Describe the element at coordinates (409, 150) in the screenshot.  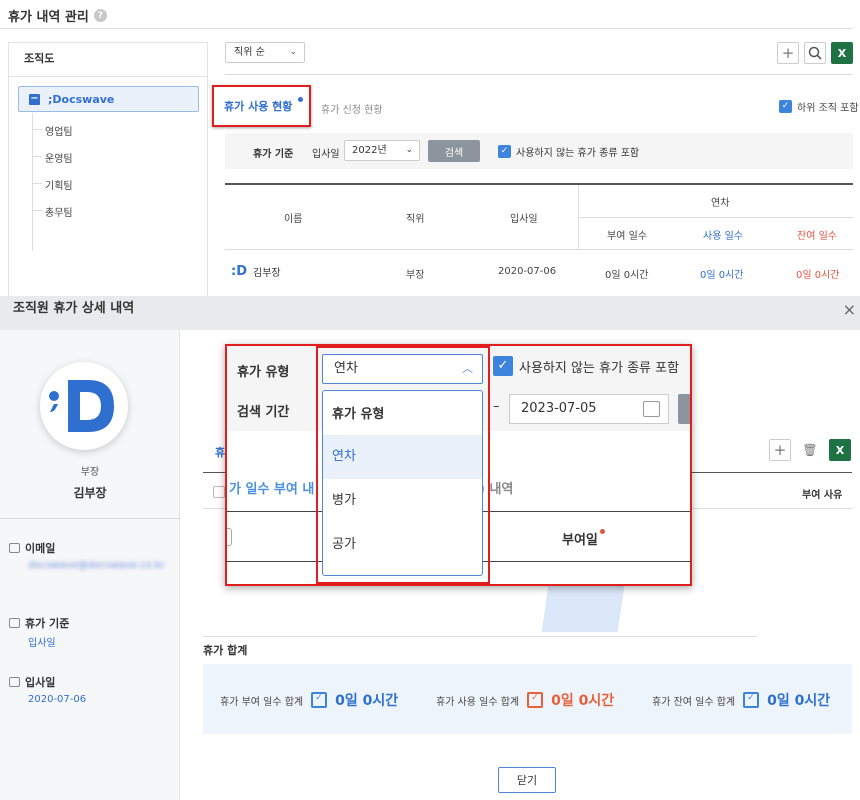
I see `chevron-down-icon: ⌄` at that location.